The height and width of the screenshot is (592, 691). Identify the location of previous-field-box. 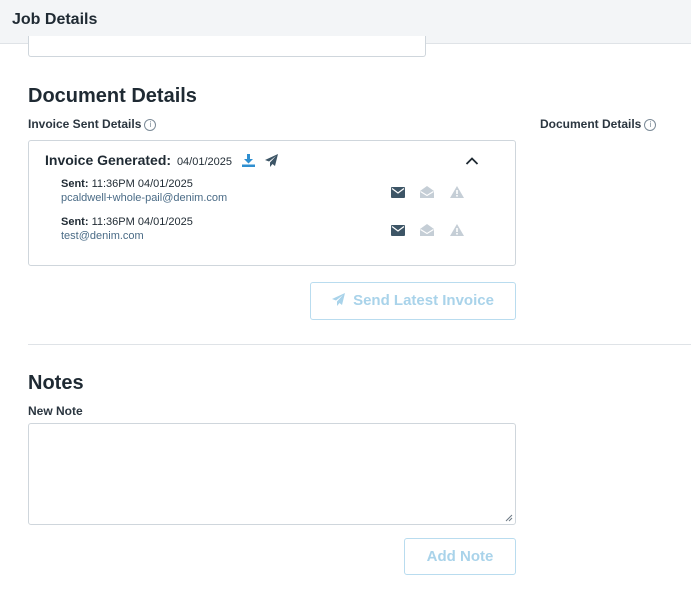
(227, 46).